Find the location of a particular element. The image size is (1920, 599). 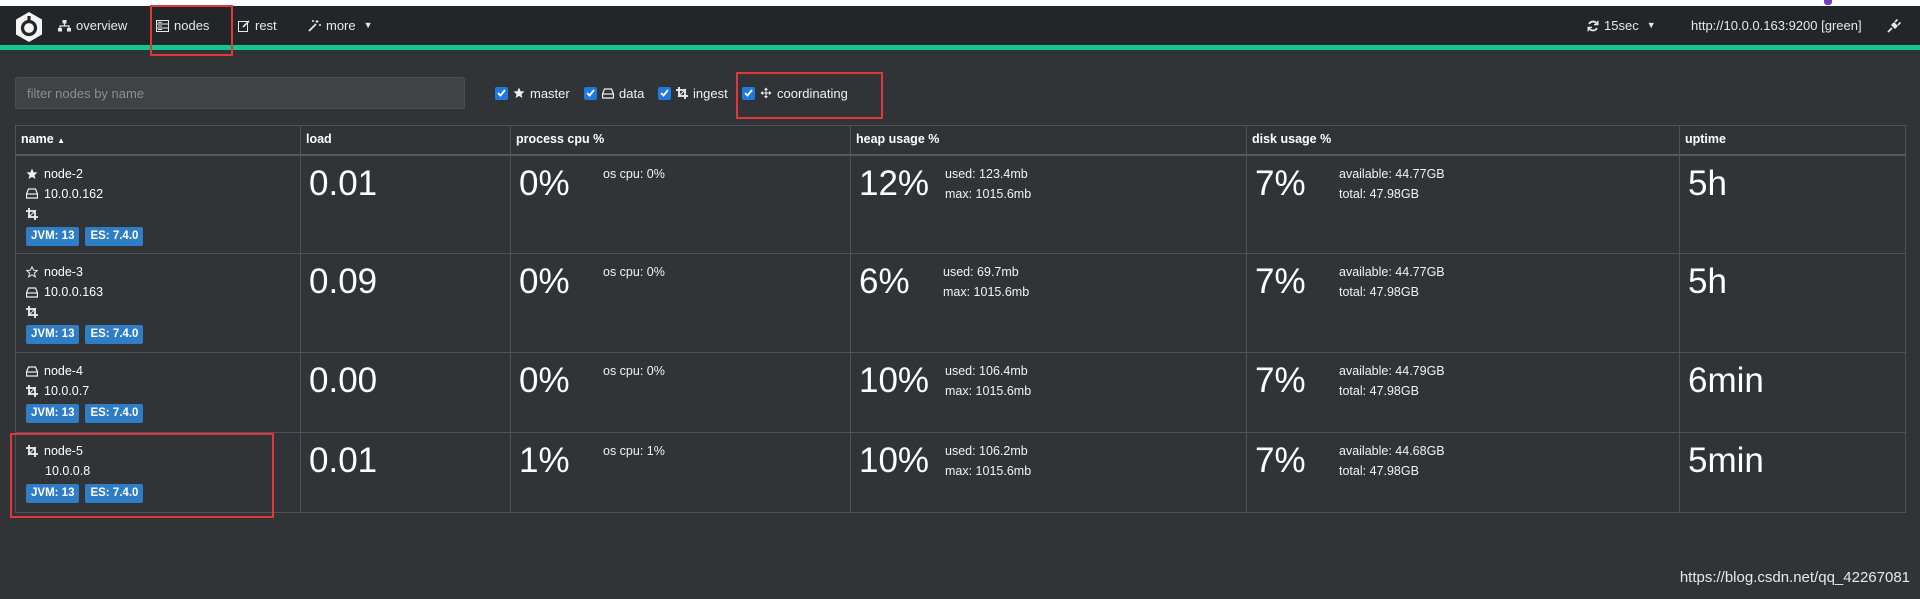

disk-available: available: 44.79GB is located at coordinates (1392, 371).